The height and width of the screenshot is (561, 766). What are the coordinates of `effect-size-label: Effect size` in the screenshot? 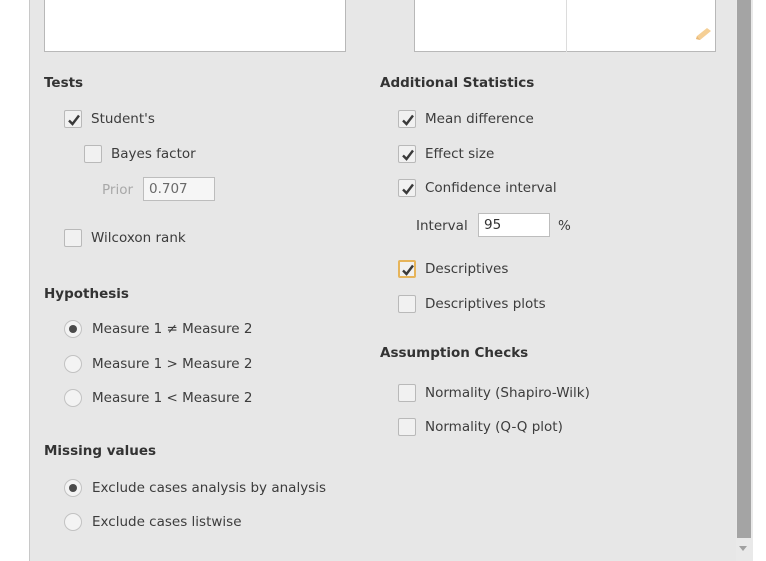 It's located at (460, 154).